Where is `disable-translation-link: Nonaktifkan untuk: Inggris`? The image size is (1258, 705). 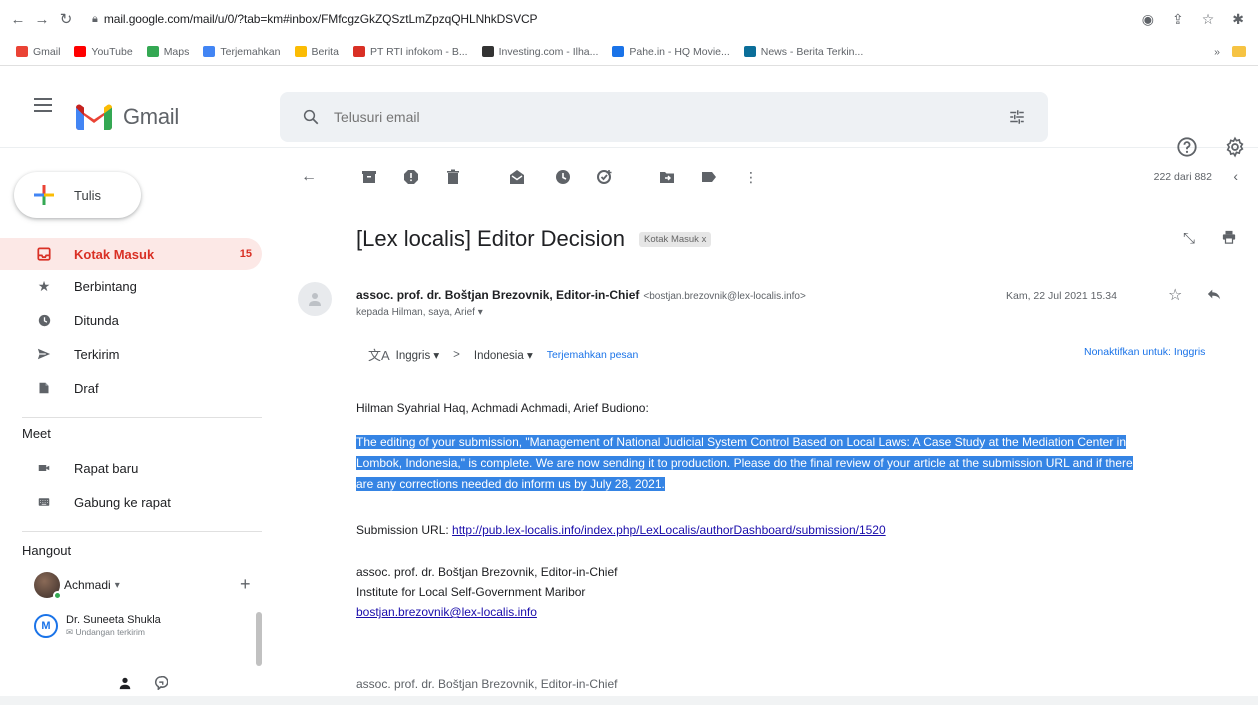 disable-translation-link: Nonaktifkan untuk: Inggris is located at coordinates (1144, 352).